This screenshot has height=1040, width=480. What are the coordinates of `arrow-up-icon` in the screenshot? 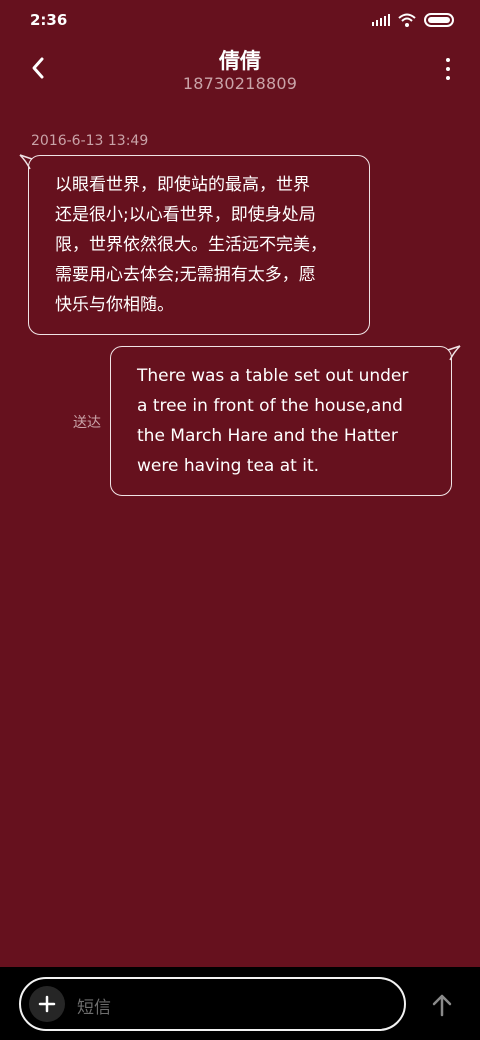 It's located at (442, 1005).